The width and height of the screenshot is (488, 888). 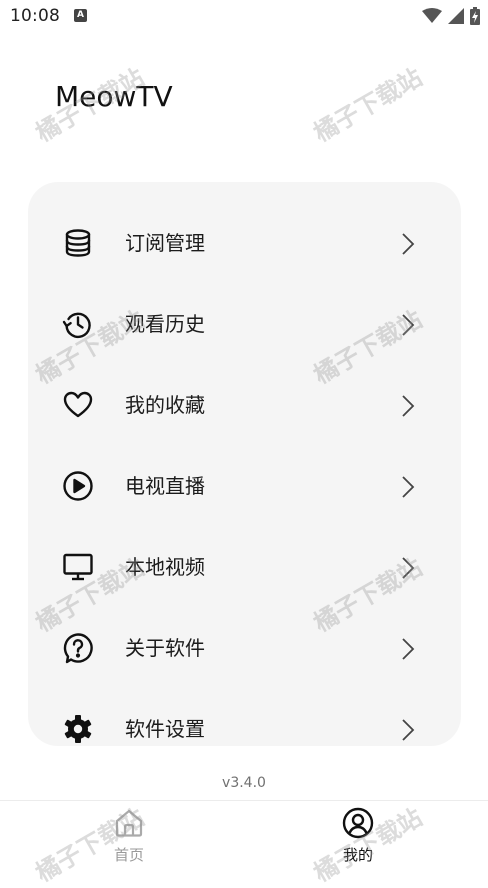 What do you see at coordinates (128, 855) in the screenshot?
I see `nav-tab-label: 首页` at bounding box center [128, 855].